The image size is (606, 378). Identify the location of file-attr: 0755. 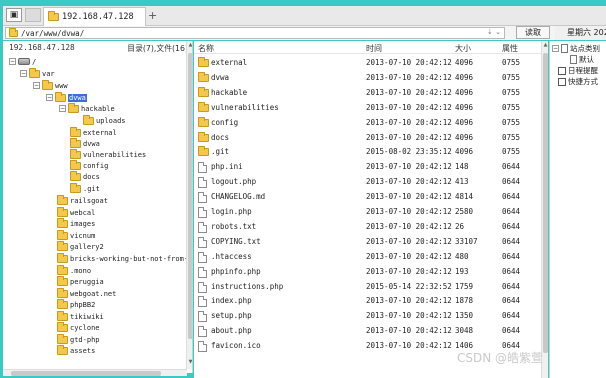
(511, 77).